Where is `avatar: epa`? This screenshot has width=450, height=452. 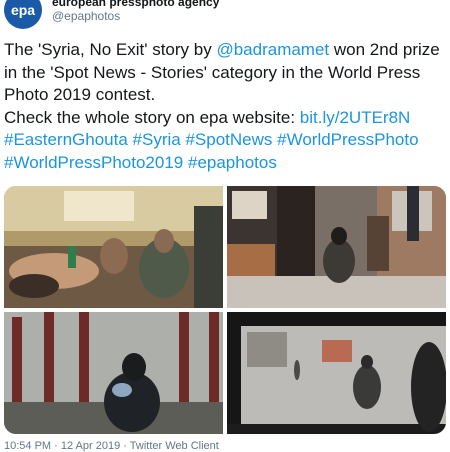 avatar: epa is located at coordinates (23, 14).